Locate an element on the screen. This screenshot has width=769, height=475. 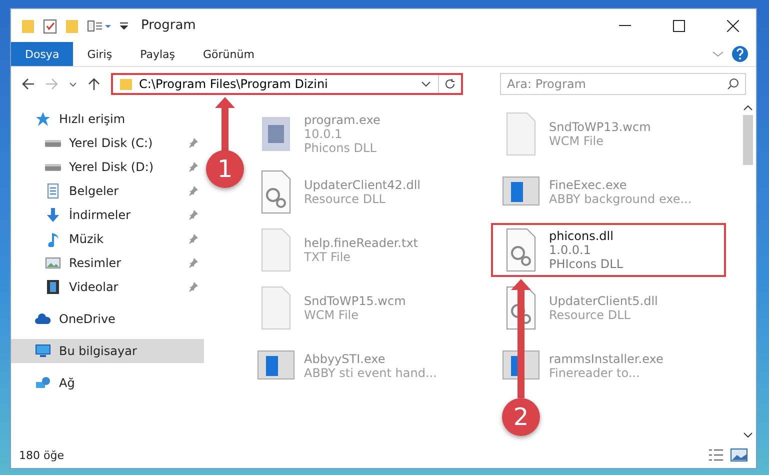
item-count: 180 öğe is located at coordinates (42, 455).